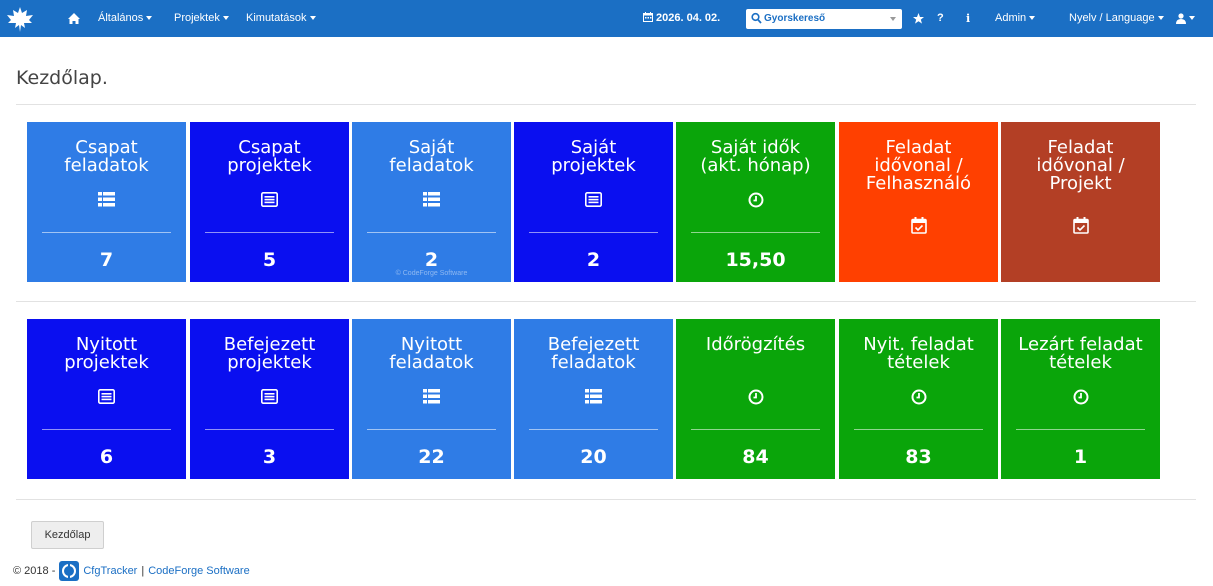  I want to click on tile-sajat-idok: Saját idők (akt. hónap) 15,50, so click(755, 202).